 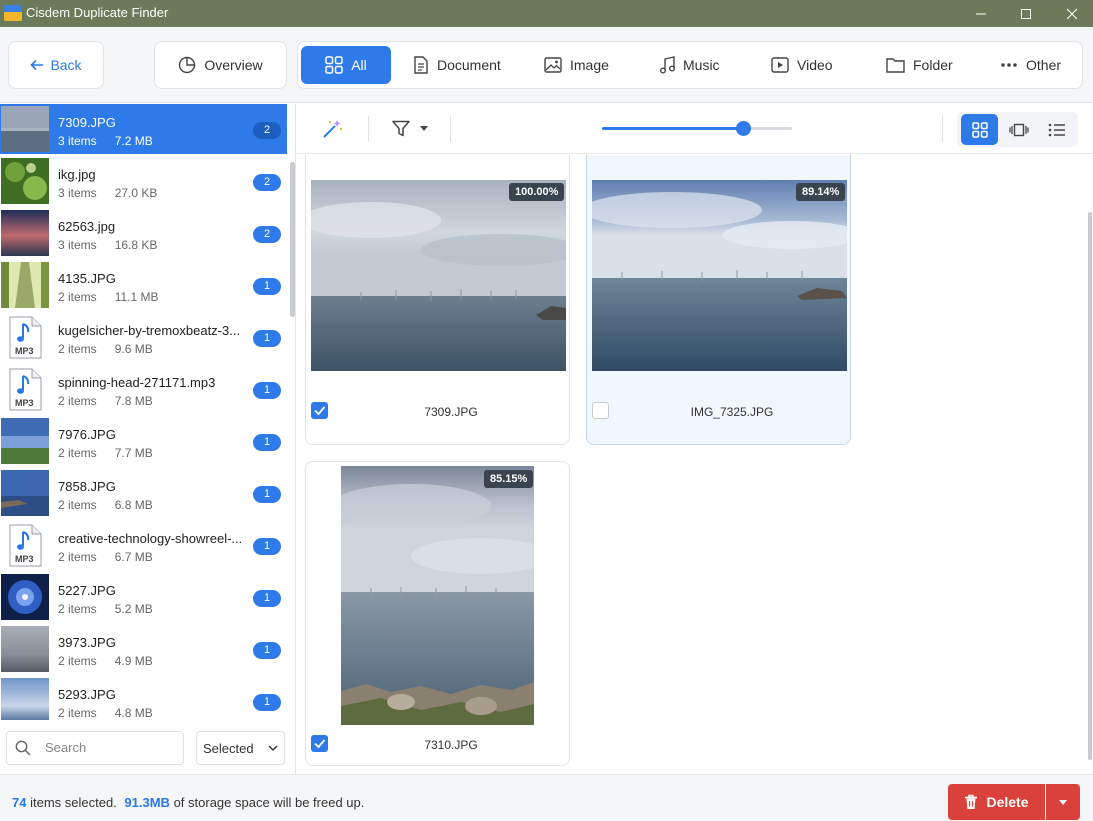 What do you see at coordinates (25, 389) in the screenshot?
I see `mp3-file-icon: MP3` at bounding box center [25, 389].